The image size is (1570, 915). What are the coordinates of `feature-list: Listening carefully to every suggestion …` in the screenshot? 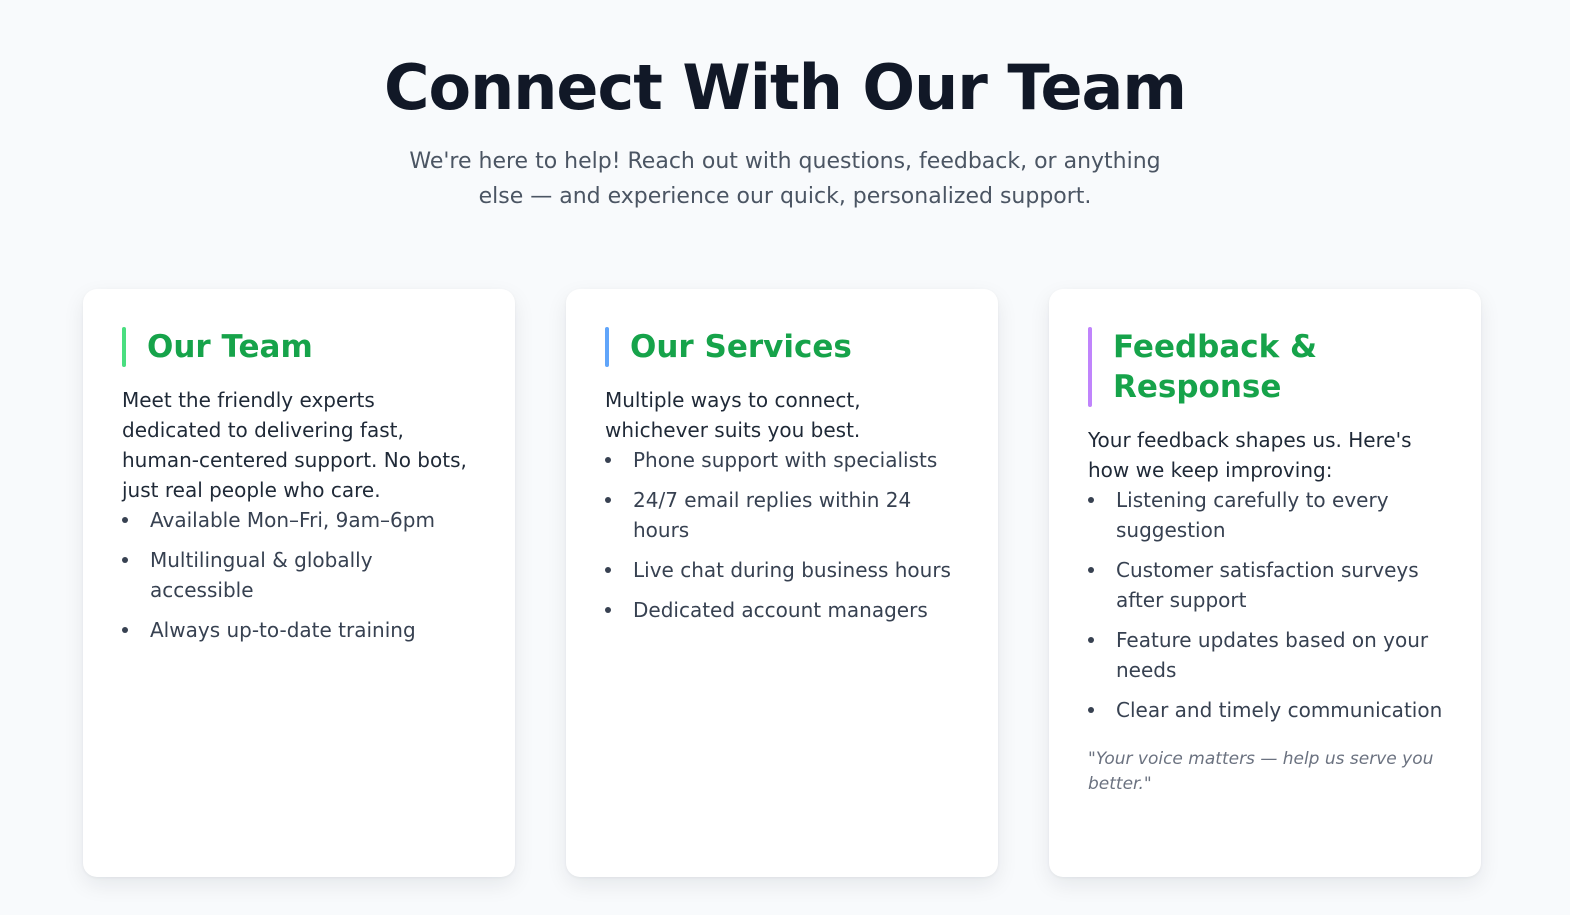 It's located at (1265, 605).